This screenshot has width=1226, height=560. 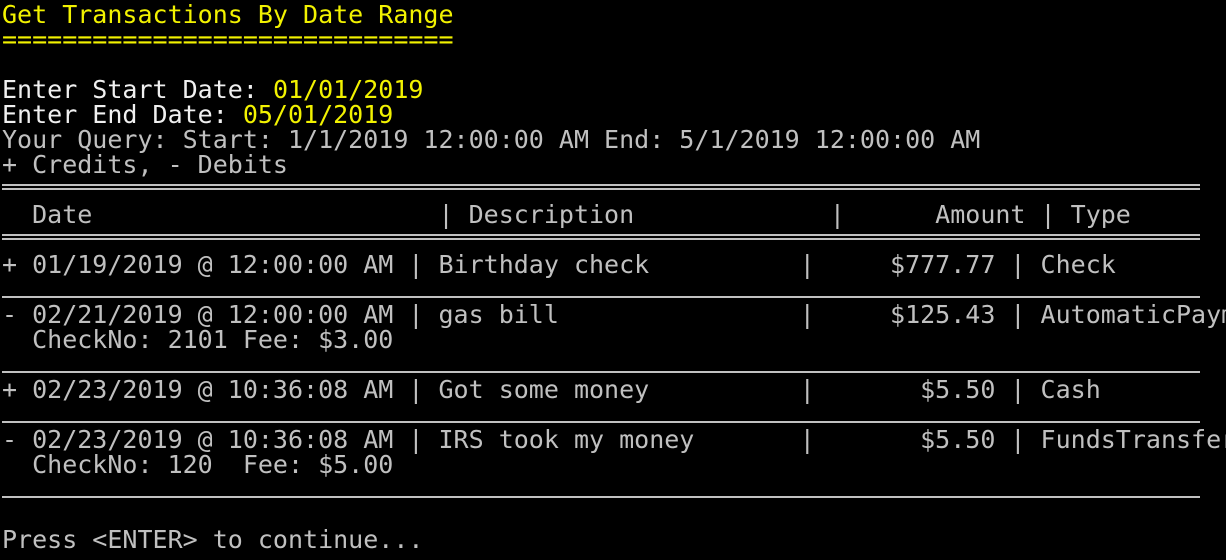 What do you see at coordinates (228, 14) in the screenshot?
I see `page-title: Get Transactions By Date Range` at bounding box center [228, 14].